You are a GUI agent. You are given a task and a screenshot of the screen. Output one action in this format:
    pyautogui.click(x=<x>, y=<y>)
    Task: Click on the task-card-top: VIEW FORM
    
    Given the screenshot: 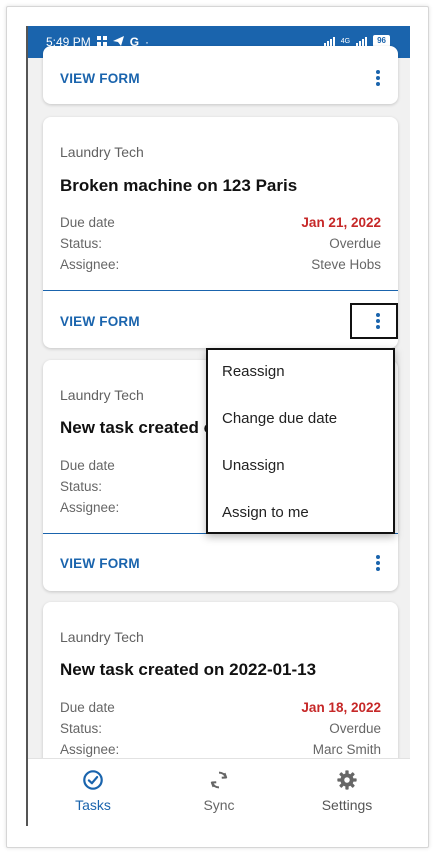 What is the action you would take?
    pyautogui.click(x=220, y=75)
    